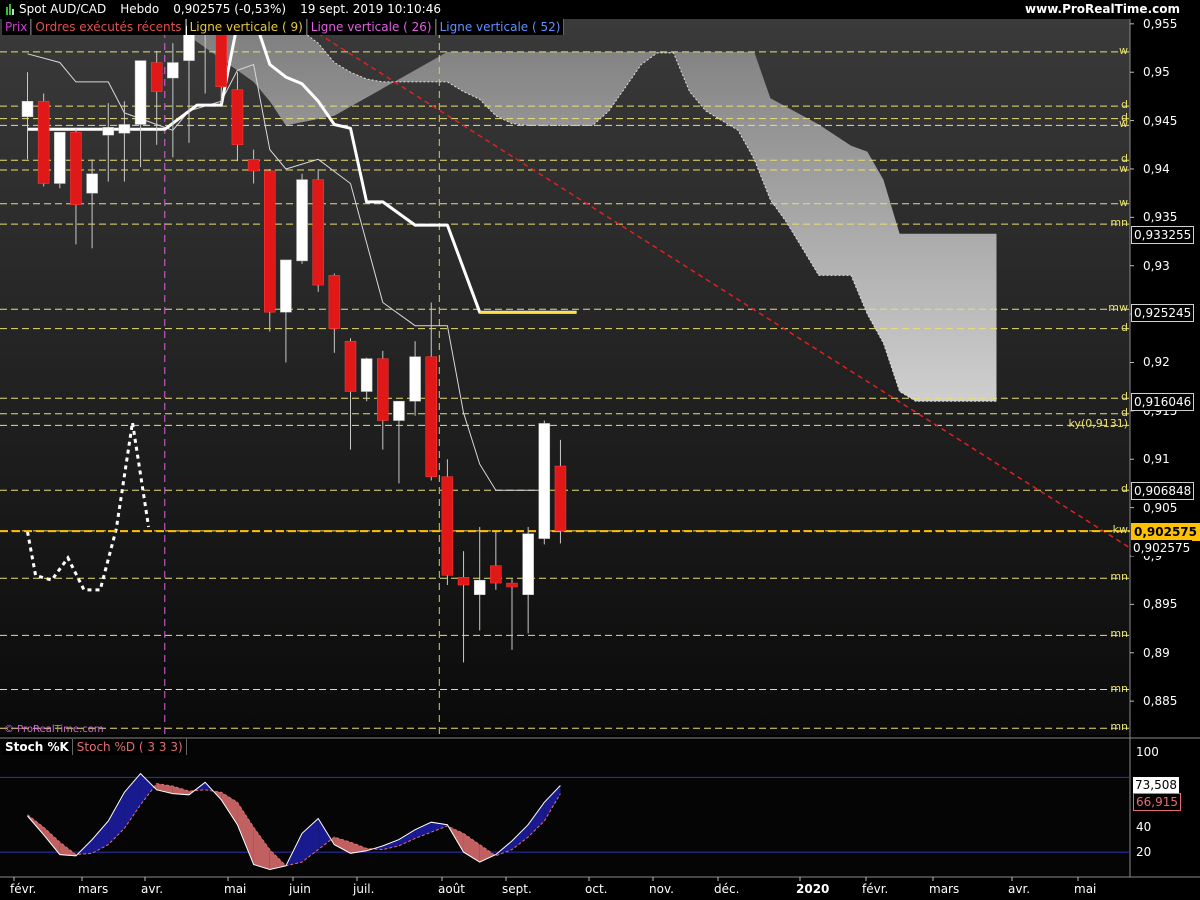 The image size is (1200, 900). Describe the element at coordinates (130, 747) in the screenshot. I see `stoch-legend-item: Stoch %D ( 3 3 3)` at that location.